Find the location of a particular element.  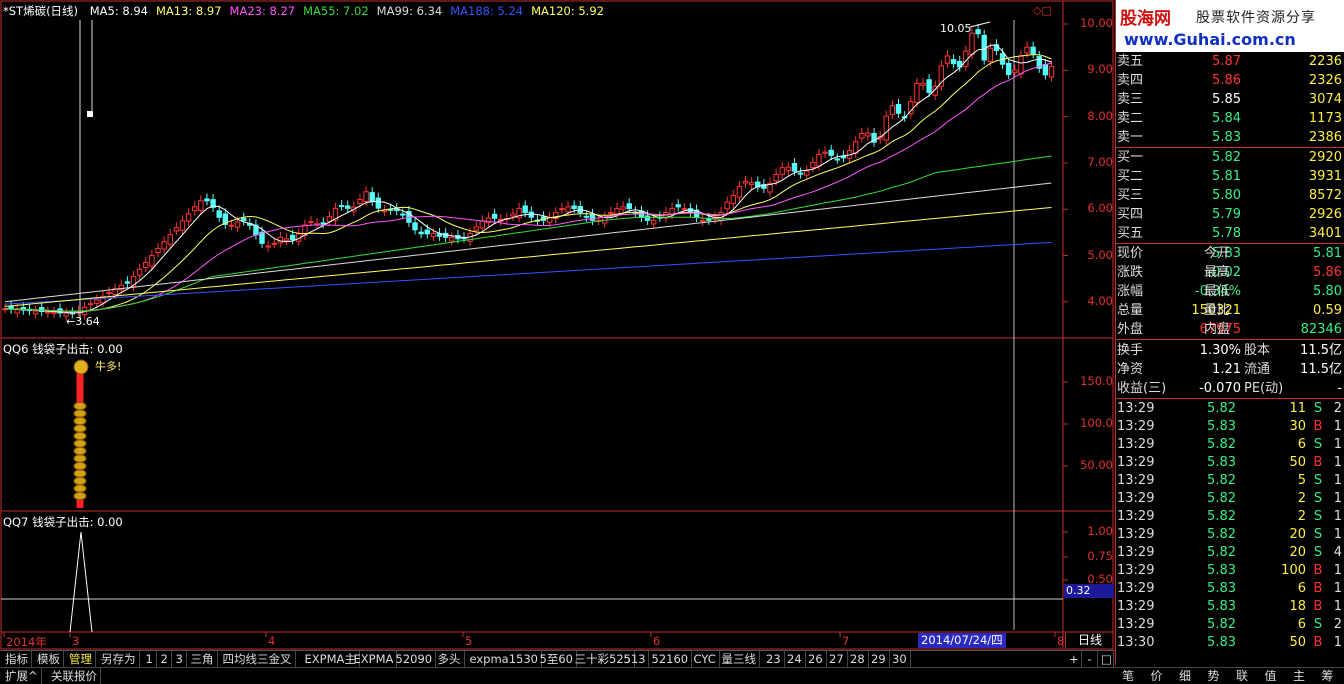

order-book-volume: 3931 is located at coordinates (1325, 176).